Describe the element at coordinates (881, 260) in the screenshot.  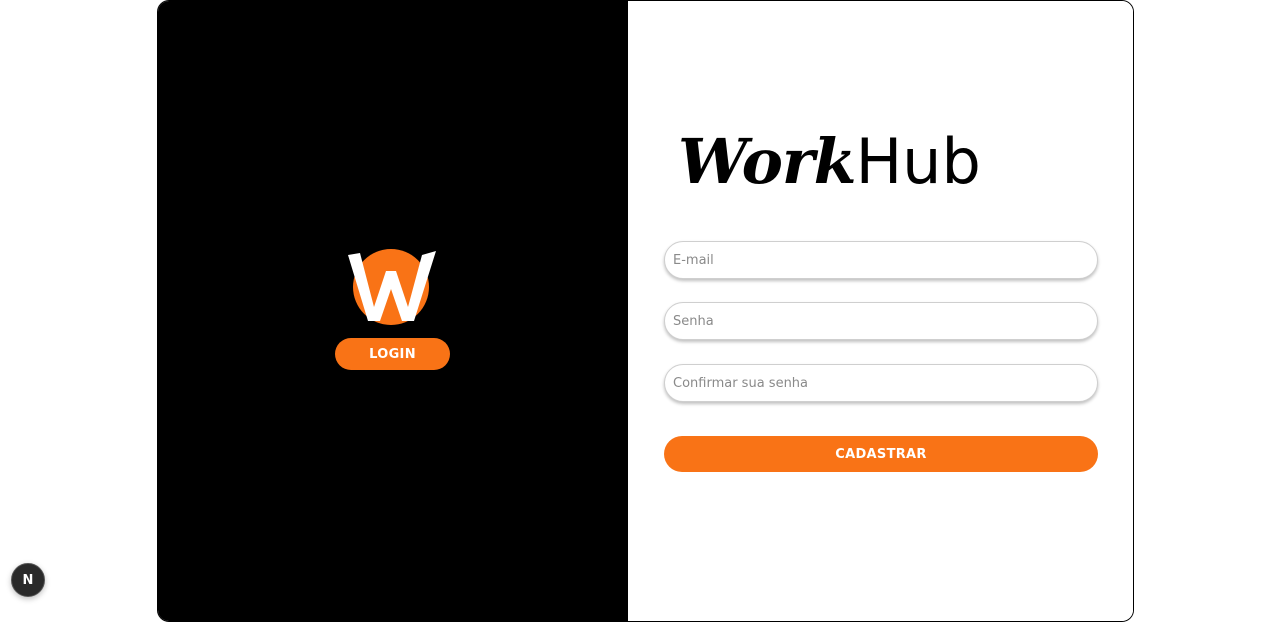
I see `email-field` at that location.